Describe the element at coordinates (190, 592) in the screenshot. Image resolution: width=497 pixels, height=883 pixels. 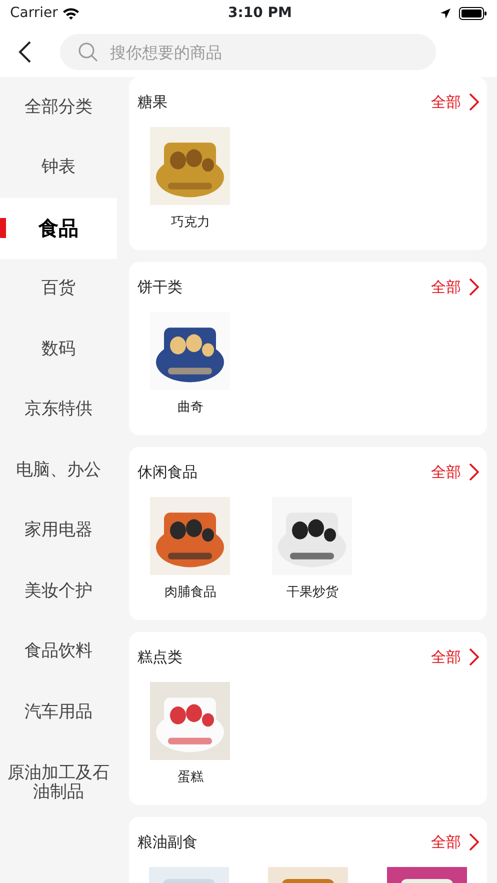
I see `product-name: 肉脯食品` at that location.